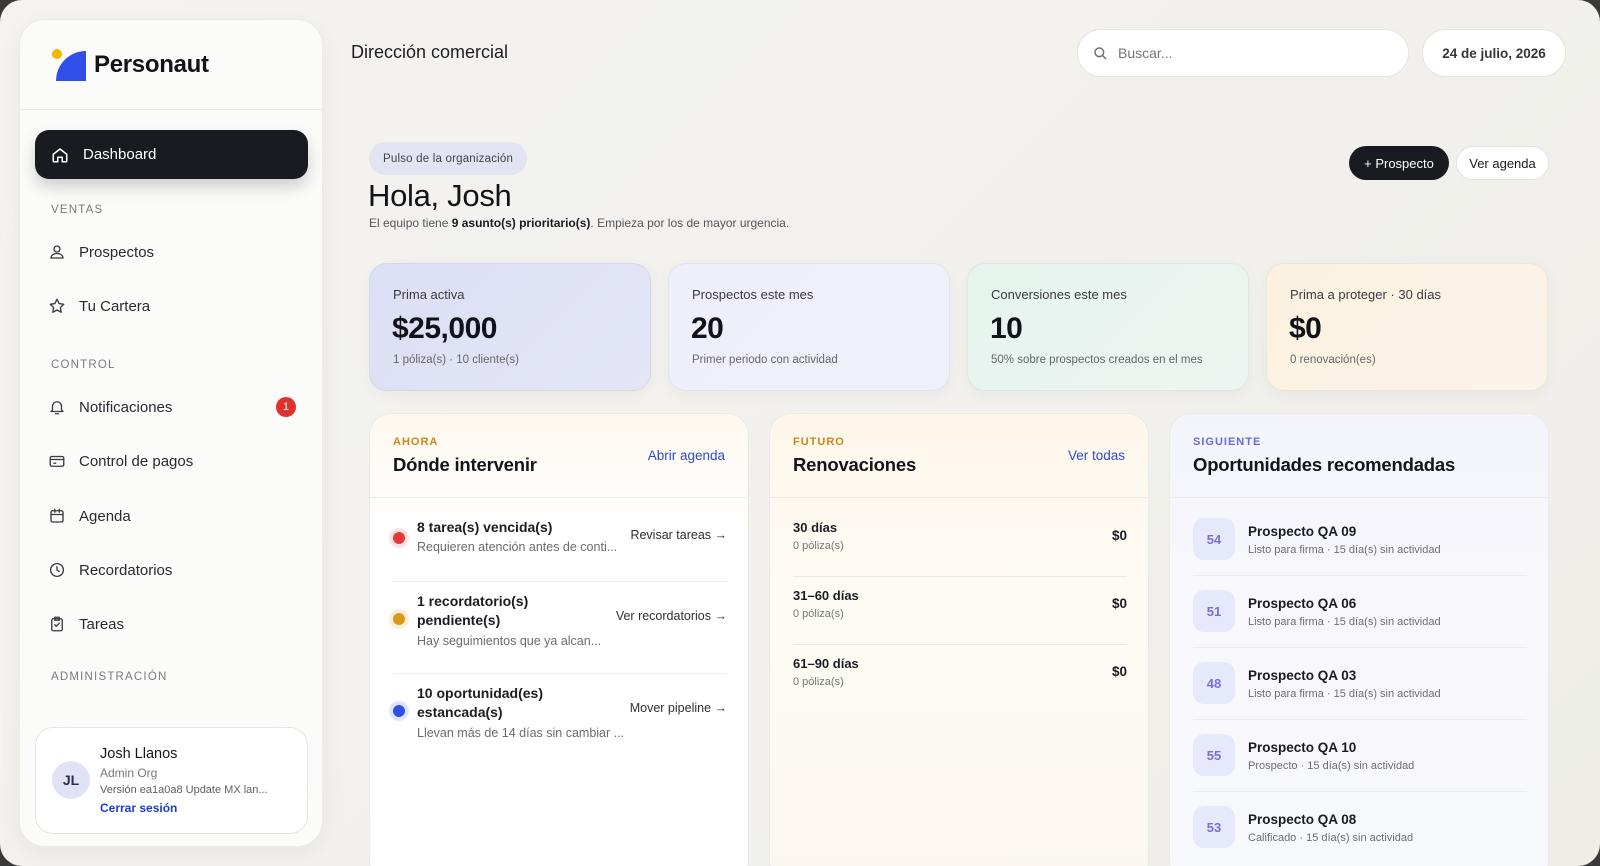 Image resolution: width=1600 pixels, height=866 pixels. Describe the element at coordinates (1302, 603) in the screenshot. I see `opportunity-name: Prospecto QA 06` at that location.